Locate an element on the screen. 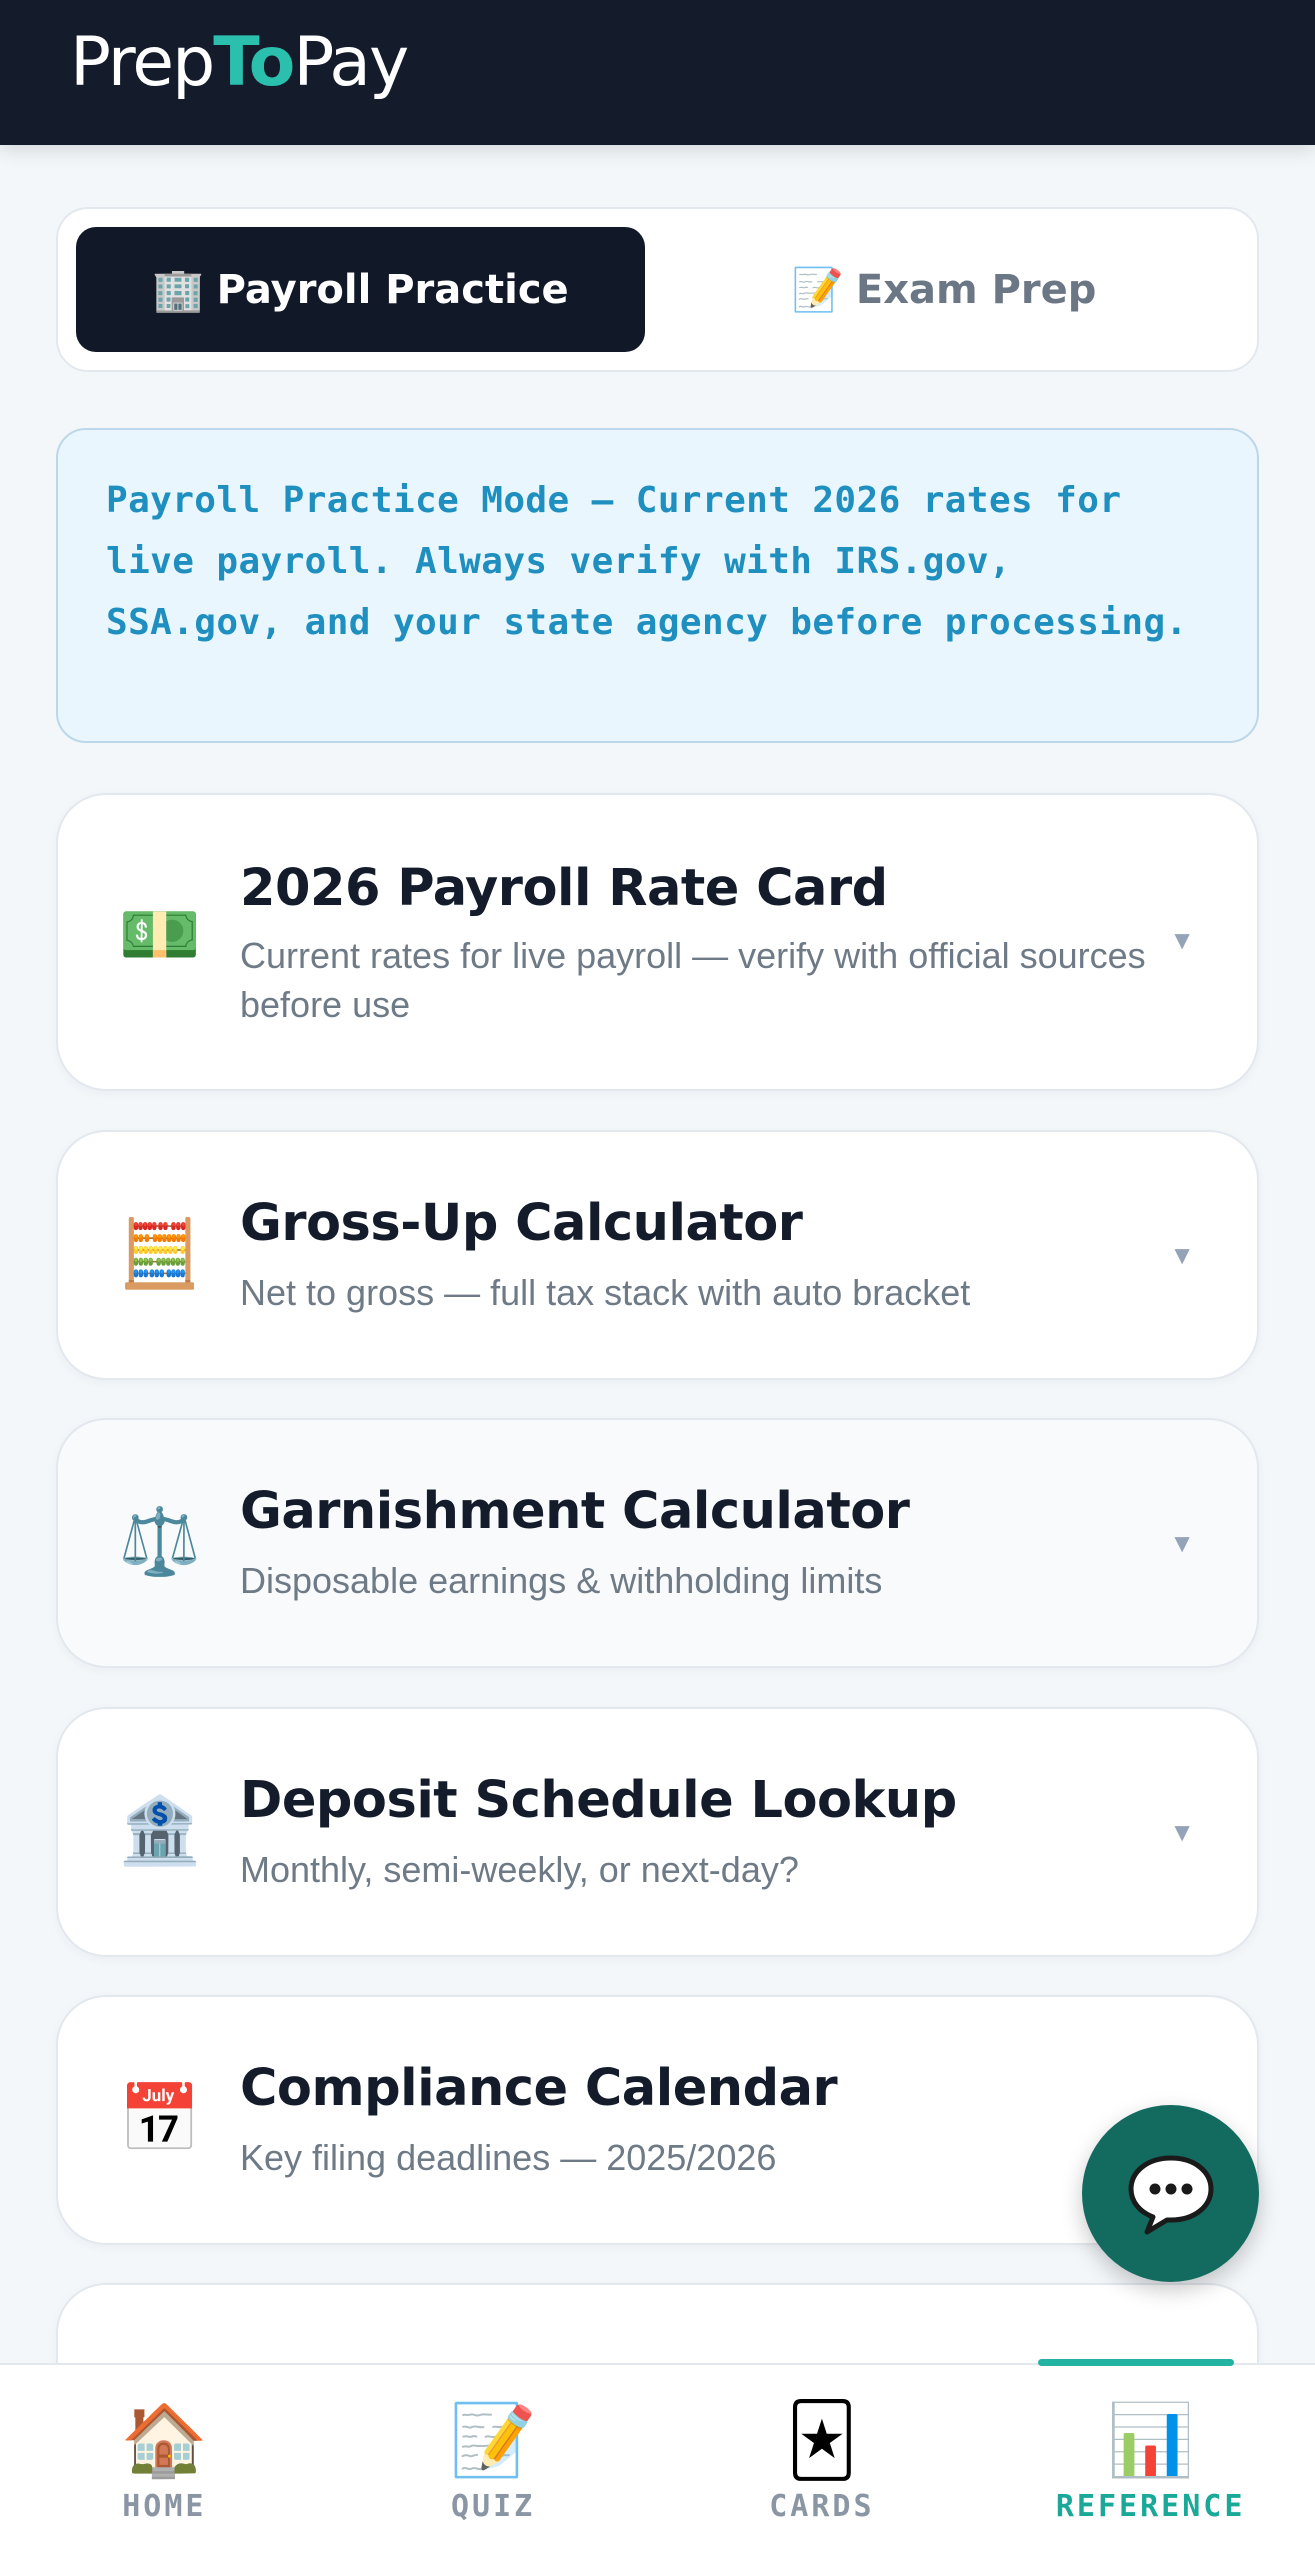 The height and width of the screenshot is (2560, 1315). nav-reference: 📊 REFERENCE is located at coordinates (1150, 2459).